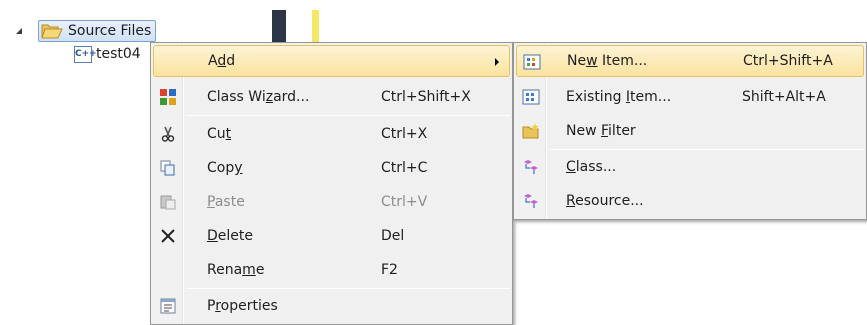 The image size is (867, 325). I want to click on menu-item-label: Paste, so click(226, 202).